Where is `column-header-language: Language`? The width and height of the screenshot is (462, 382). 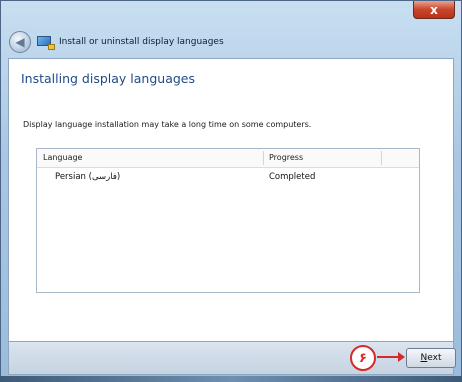 column-header-language: Language is located at coordinates (62, 157).